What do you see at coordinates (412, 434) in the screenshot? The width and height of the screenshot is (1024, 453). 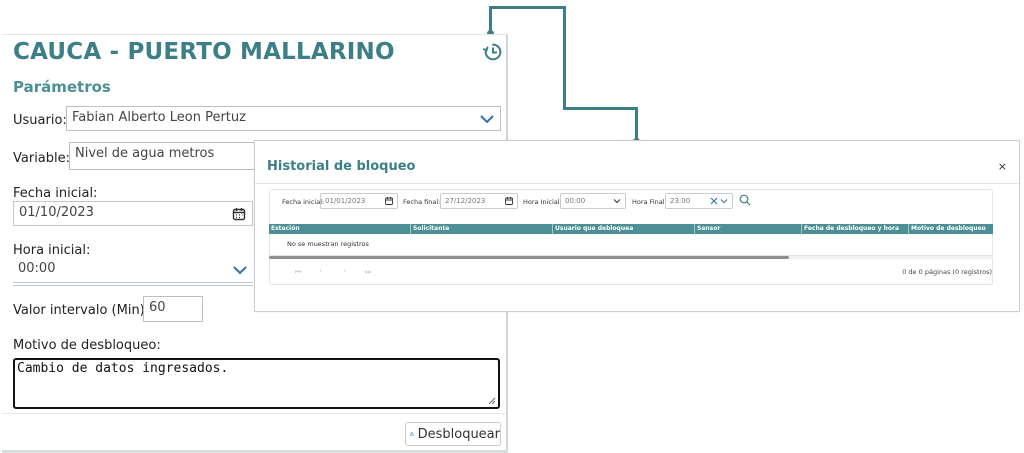 I see `unlock-icon` at bounding box center [412, 434].